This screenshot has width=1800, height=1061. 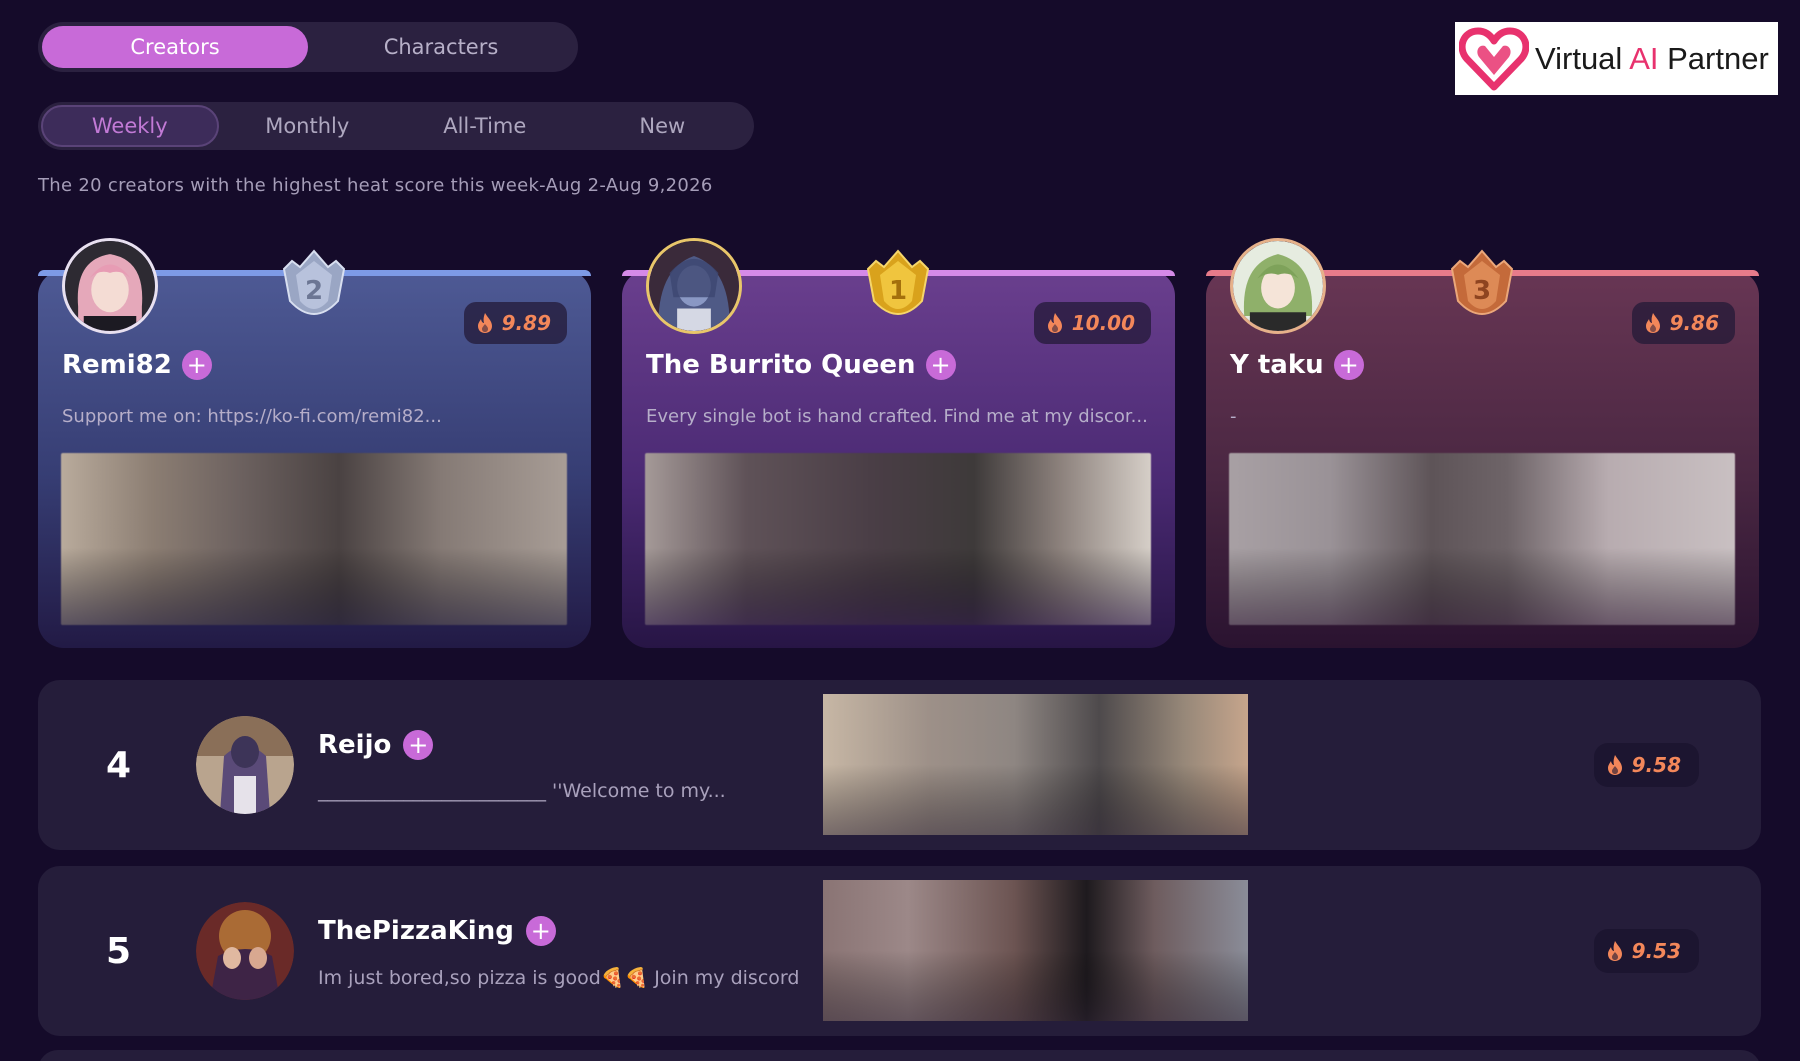 I want to click on creator-name-line: Remi82 +, so click(x=137, y=365).